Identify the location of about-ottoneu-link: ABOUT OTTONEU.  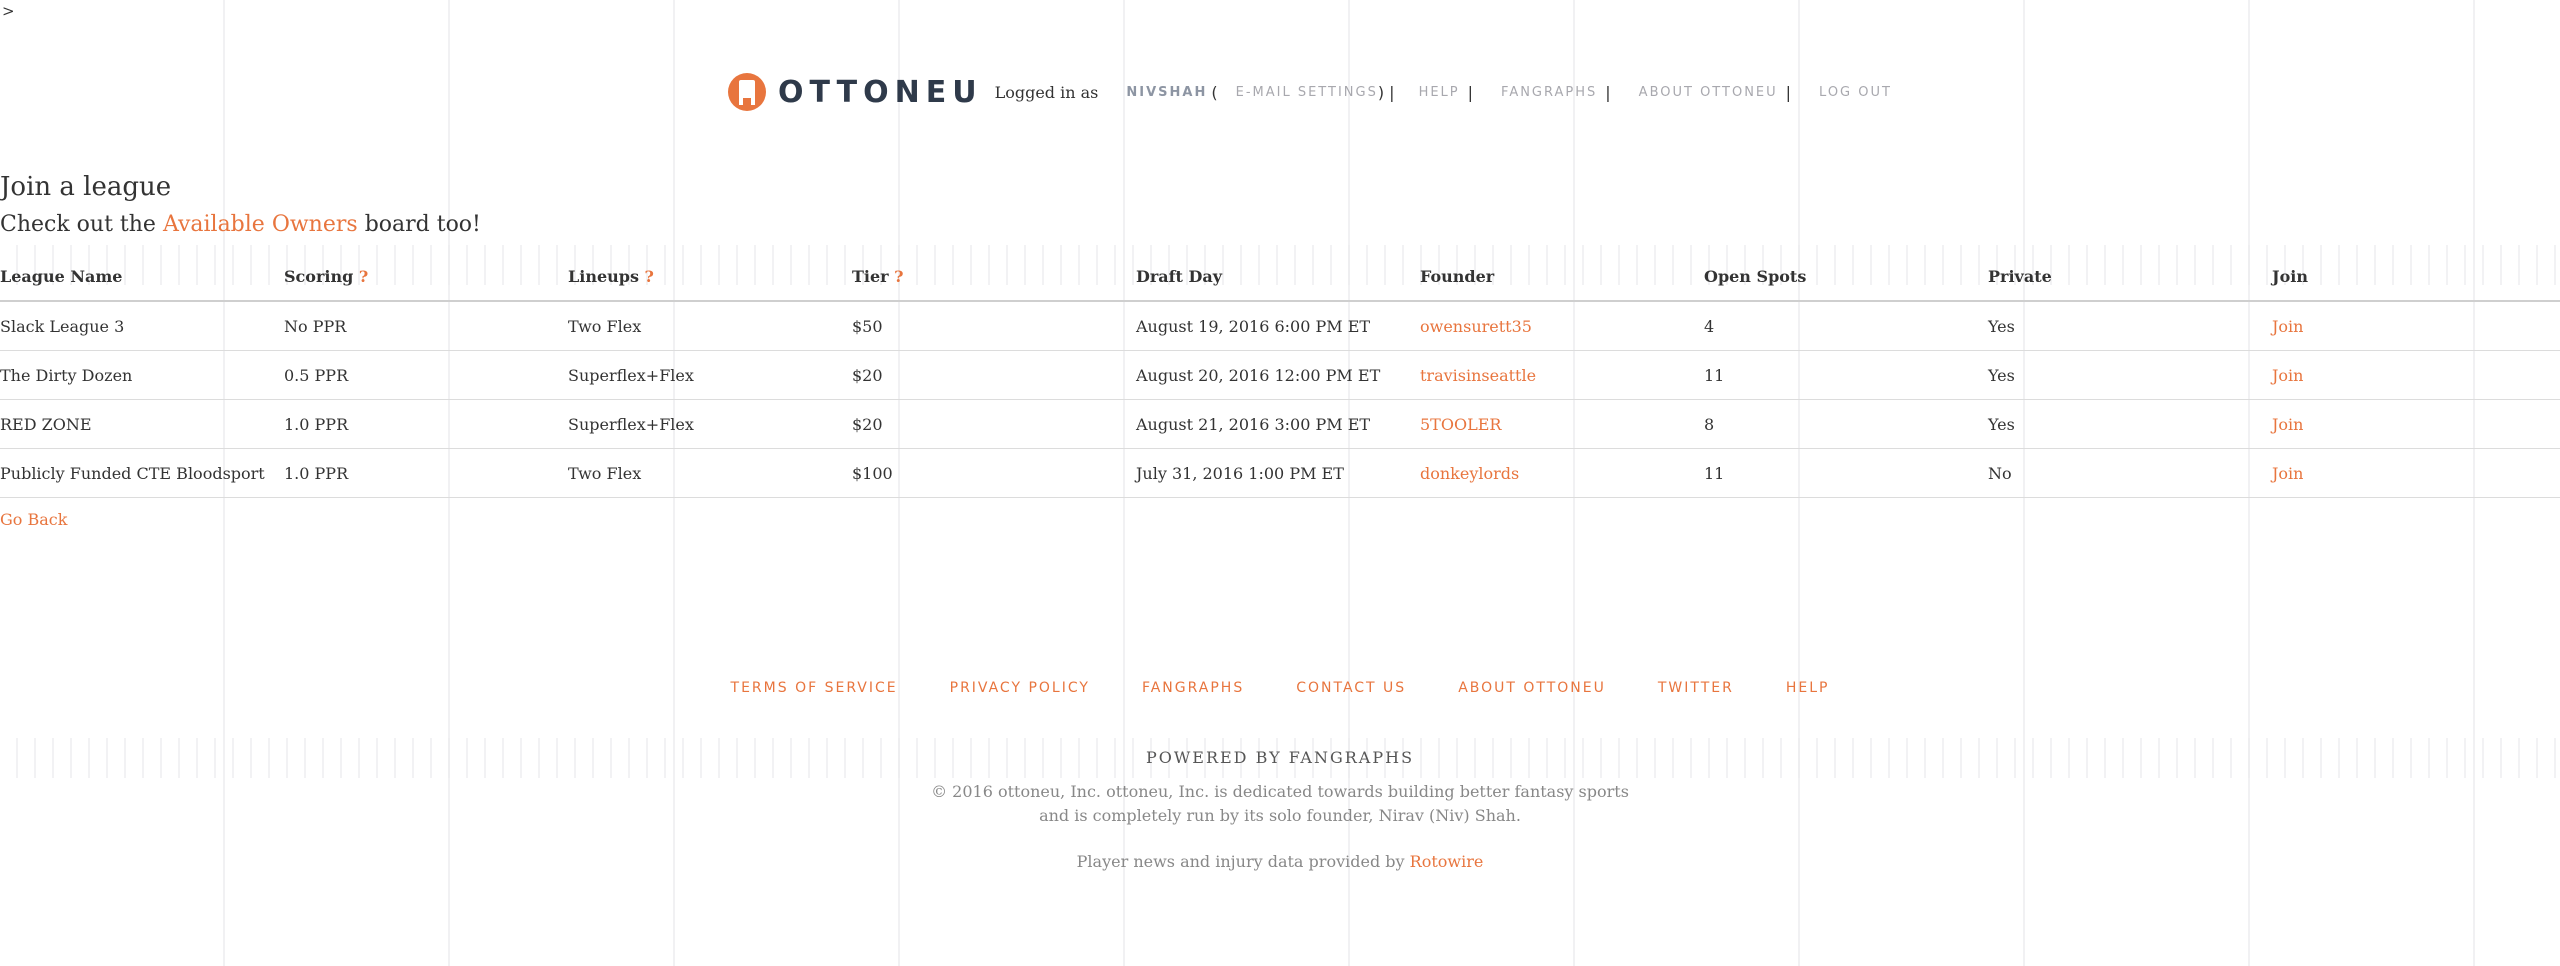
(1708, 92).